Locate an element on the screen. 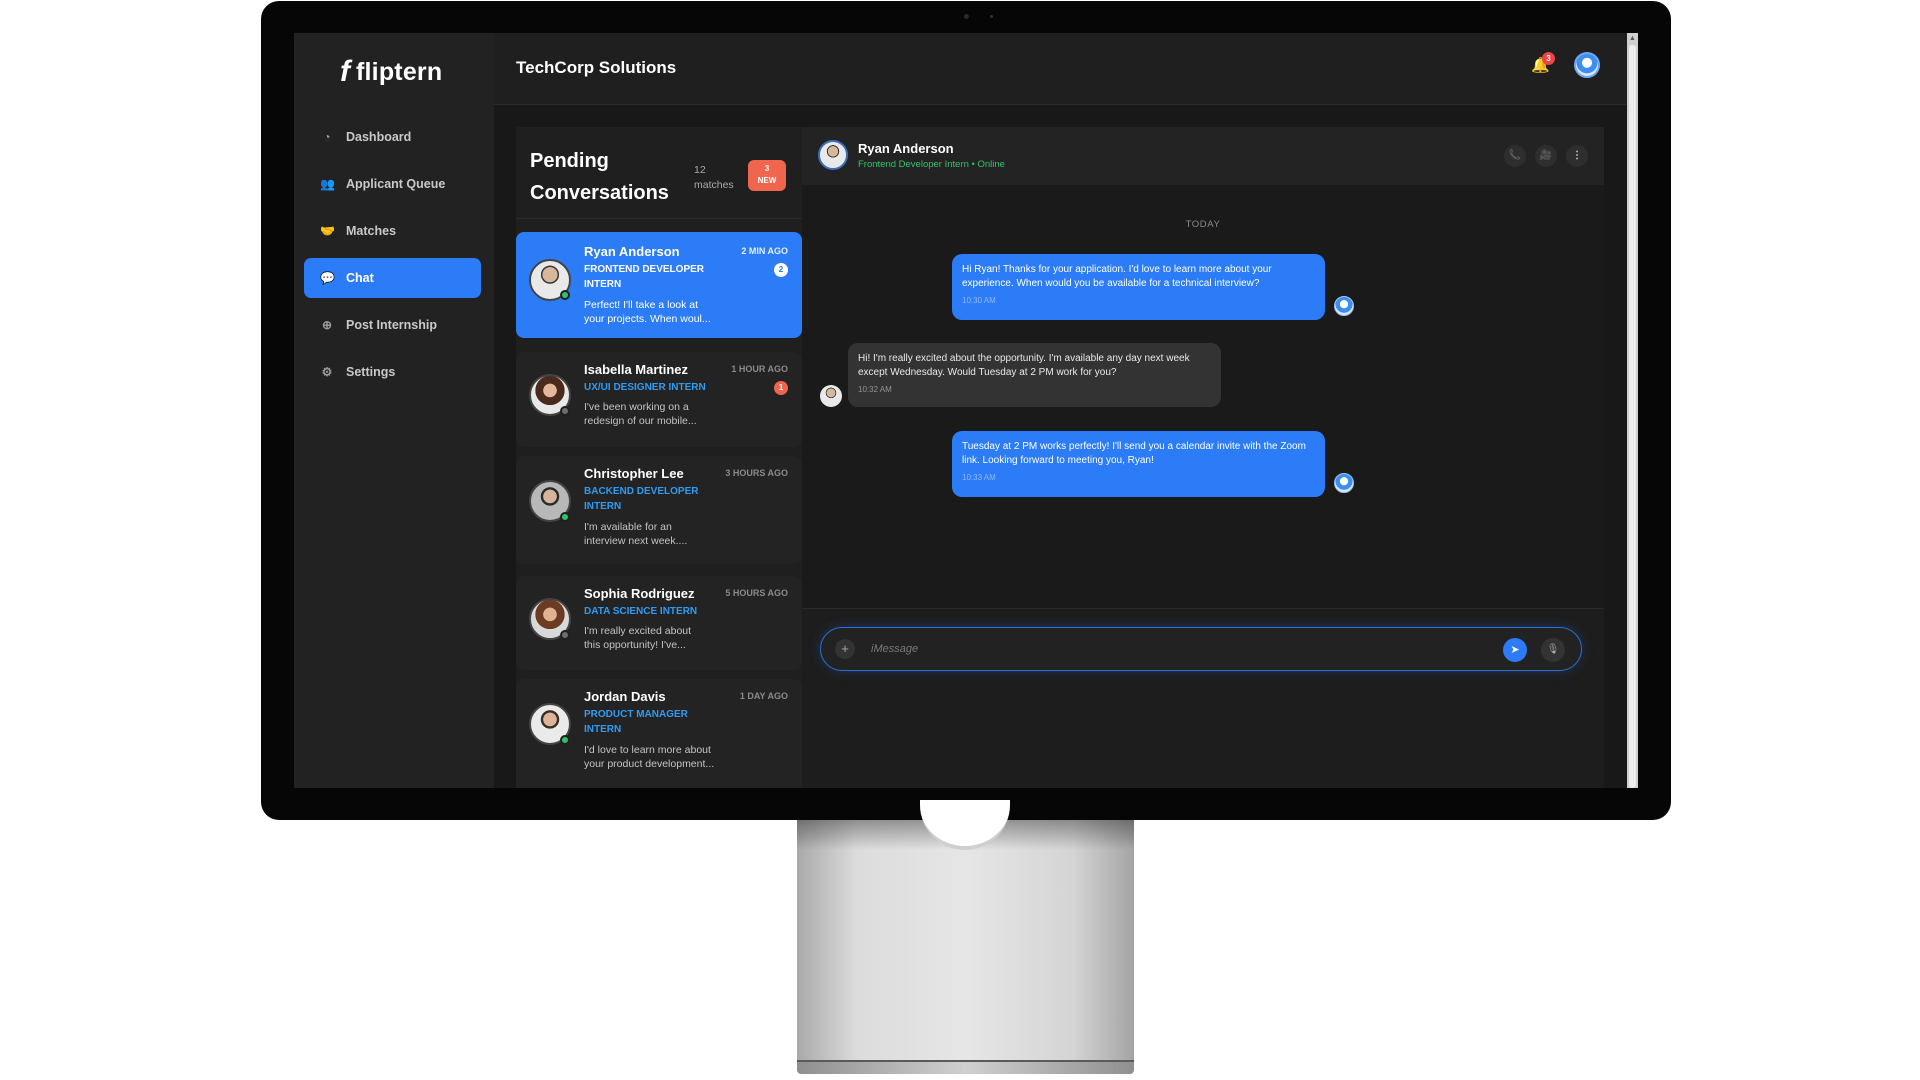 Image resolution: width=1920 pixels, height=1080 pixels. contact-name: Christopher Lee is located at coordinates (634, 473).